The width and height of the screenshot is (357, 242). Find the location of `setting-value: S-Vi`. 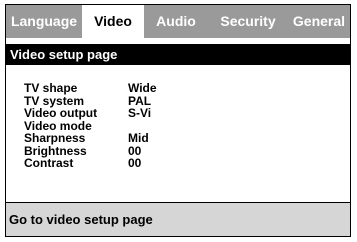

setting-value: S-Vi is located at coordinates (140, 113).